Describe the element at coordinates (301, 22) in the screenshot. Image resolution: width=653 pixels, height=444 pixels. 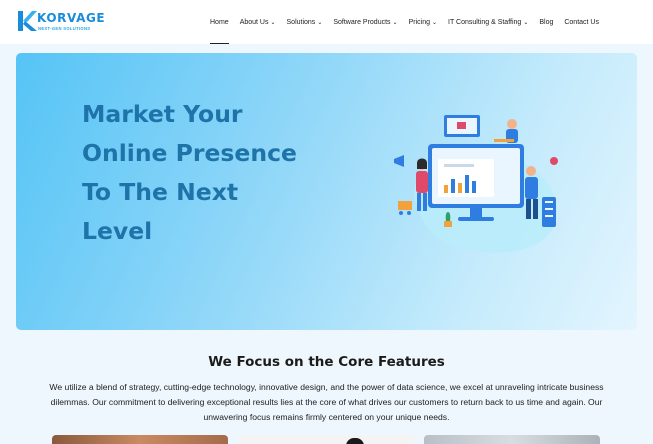
I see `nav-item-label: Solutions` at that location.